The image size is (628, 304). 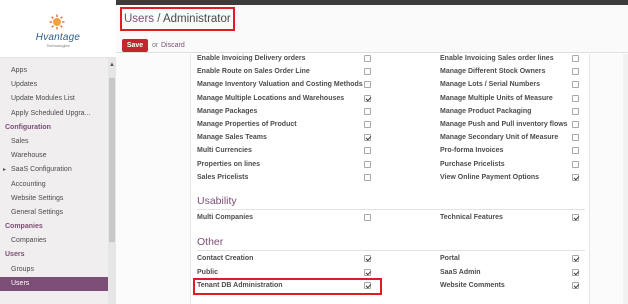 What do you see at coordinates (54, 142) in the screenshot?
I see `sidebar-item-sales: Sales` at bounding box center [54, 142].